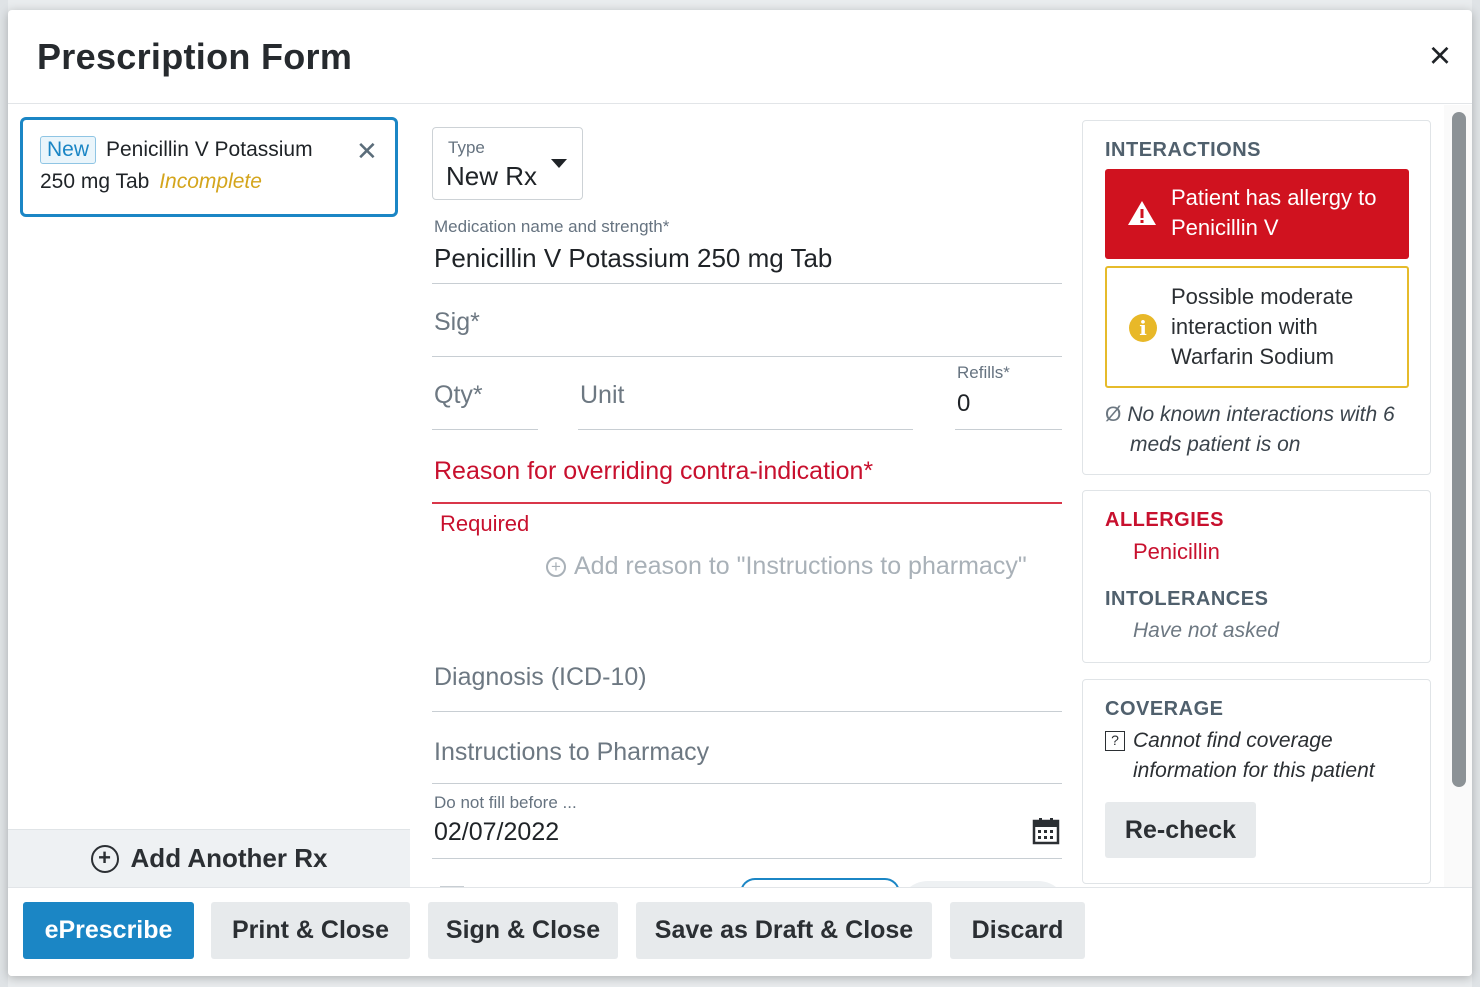 The height and width of the screenshot is (987, 1480). Describe the element at coordinates (552, 226) in the screenshot. I see `medication-label: Medication name and strength*` at that location.